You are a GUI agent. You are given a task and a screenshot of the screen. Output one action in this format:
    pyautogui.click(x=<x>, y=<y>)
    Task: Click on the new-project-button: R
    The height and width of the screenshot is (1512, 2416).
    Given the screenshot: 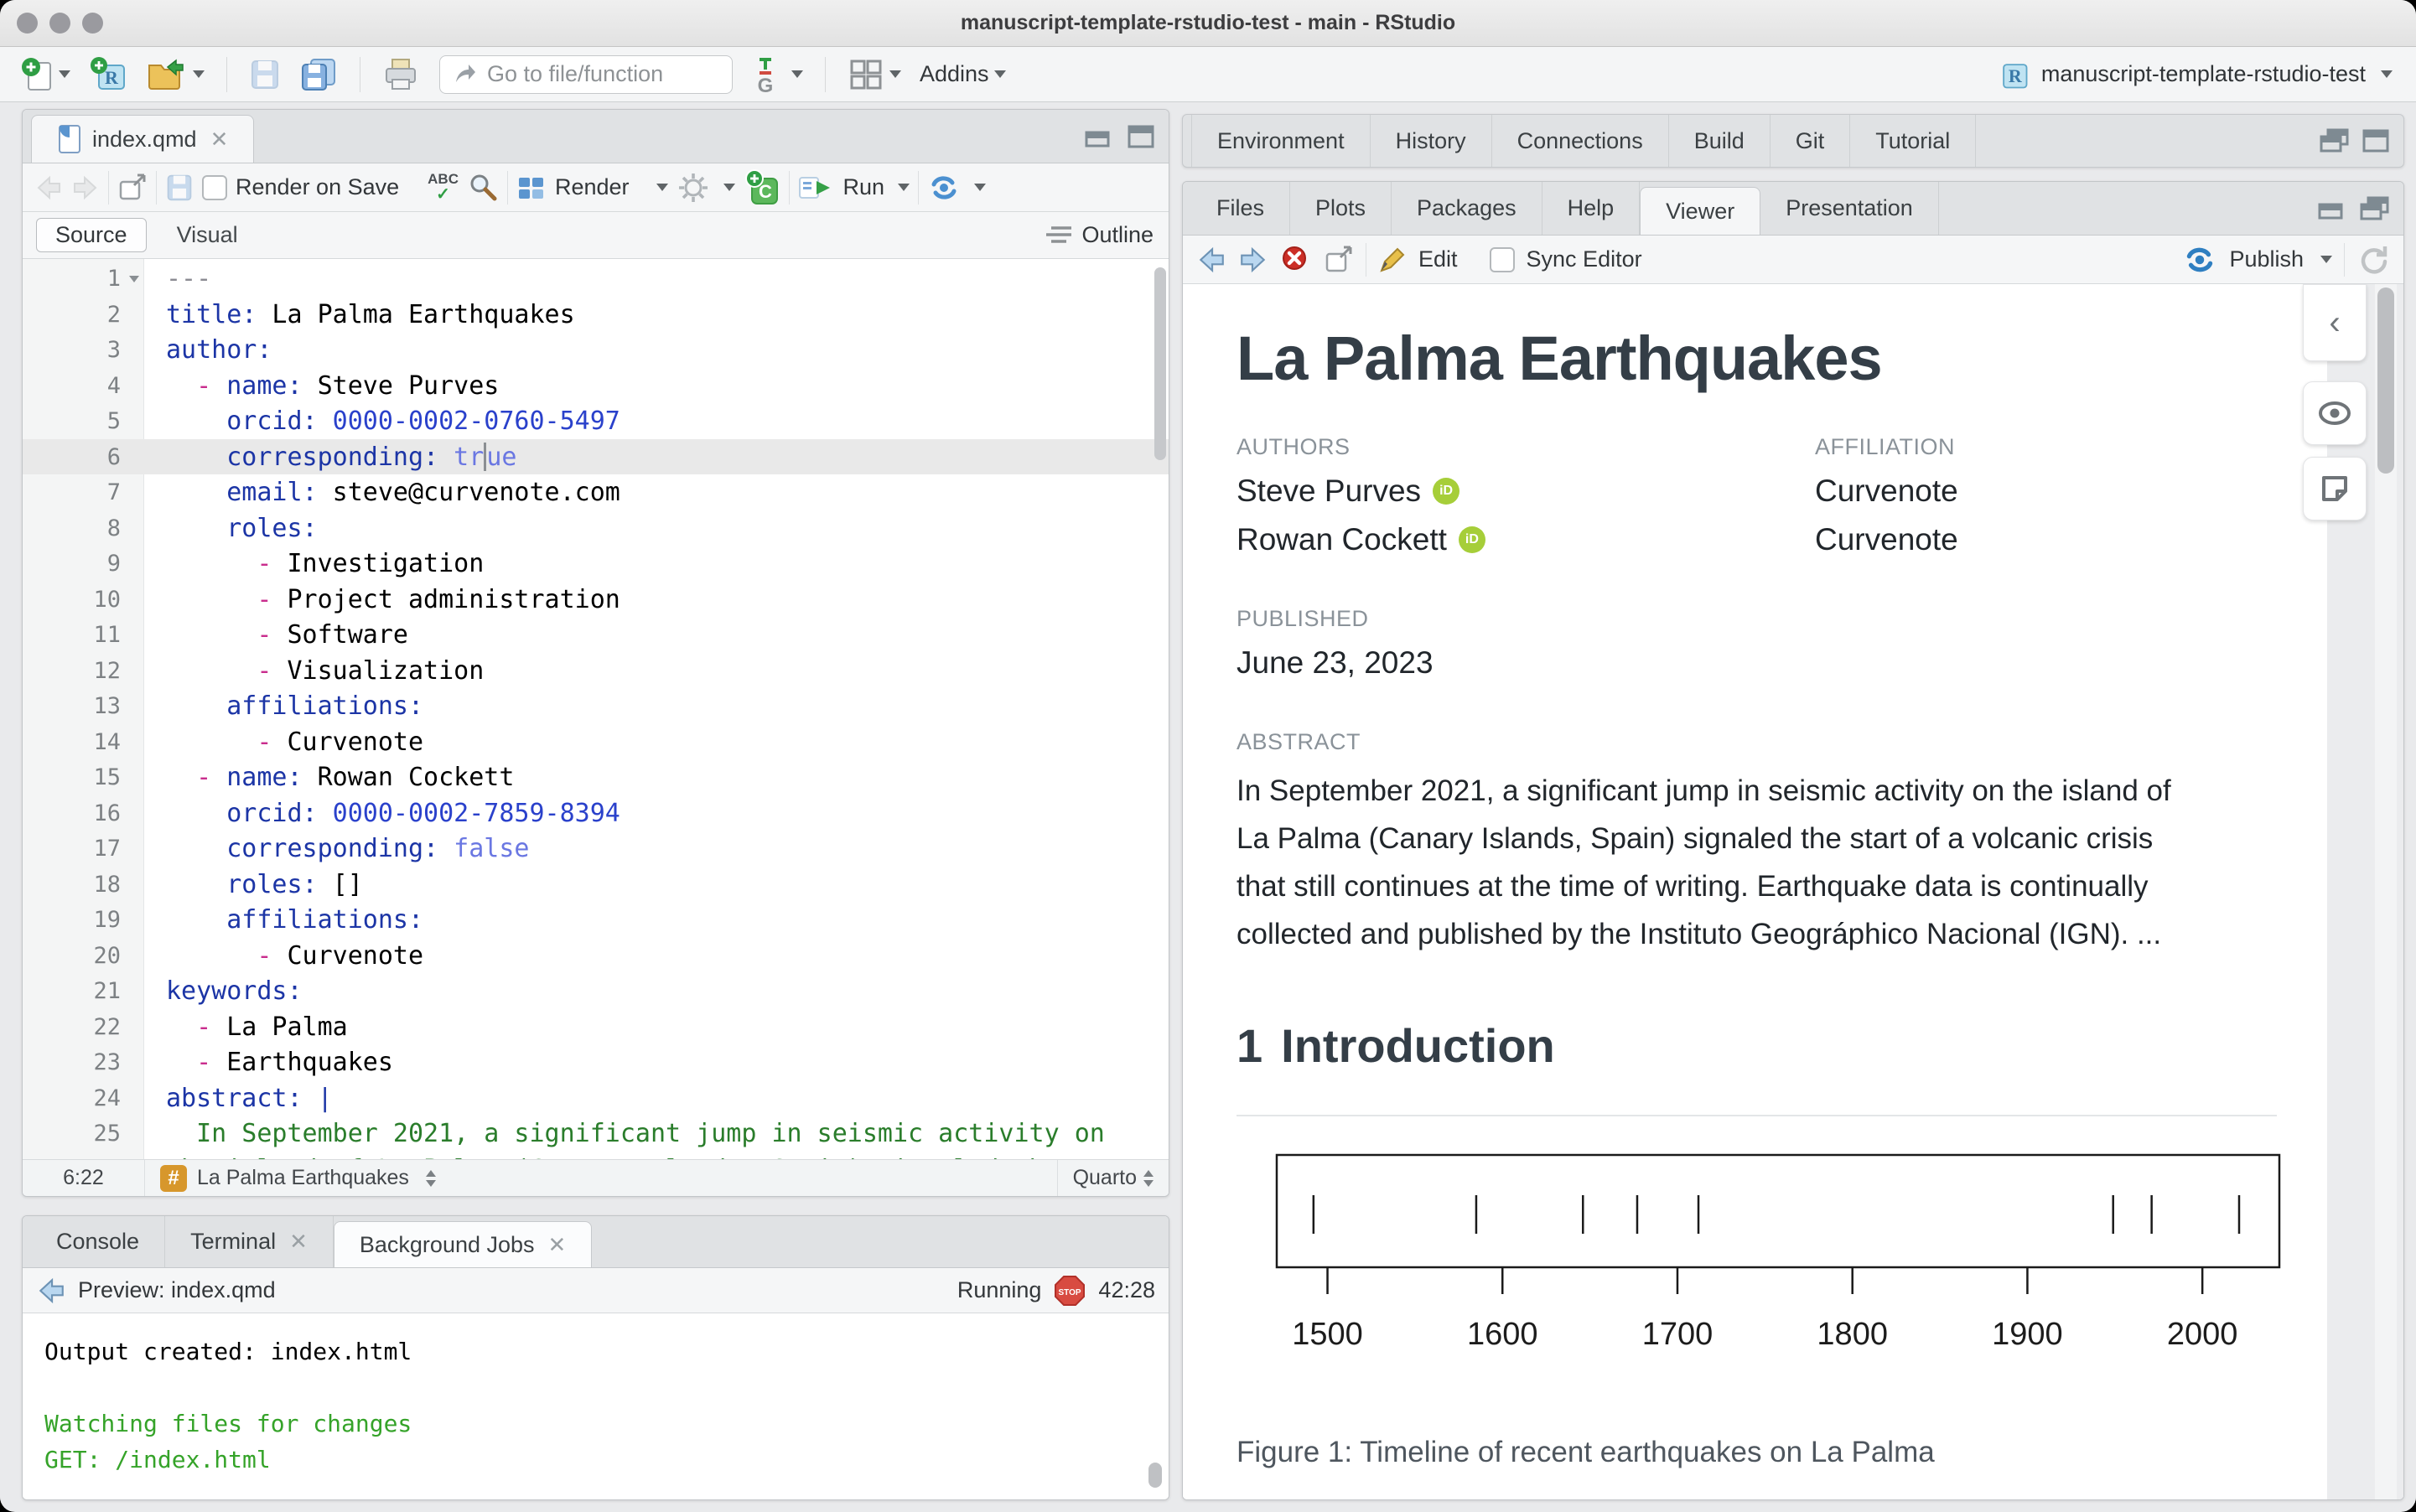 What is the action you would take?
    pyautogui.click(x=108, y=74)
    